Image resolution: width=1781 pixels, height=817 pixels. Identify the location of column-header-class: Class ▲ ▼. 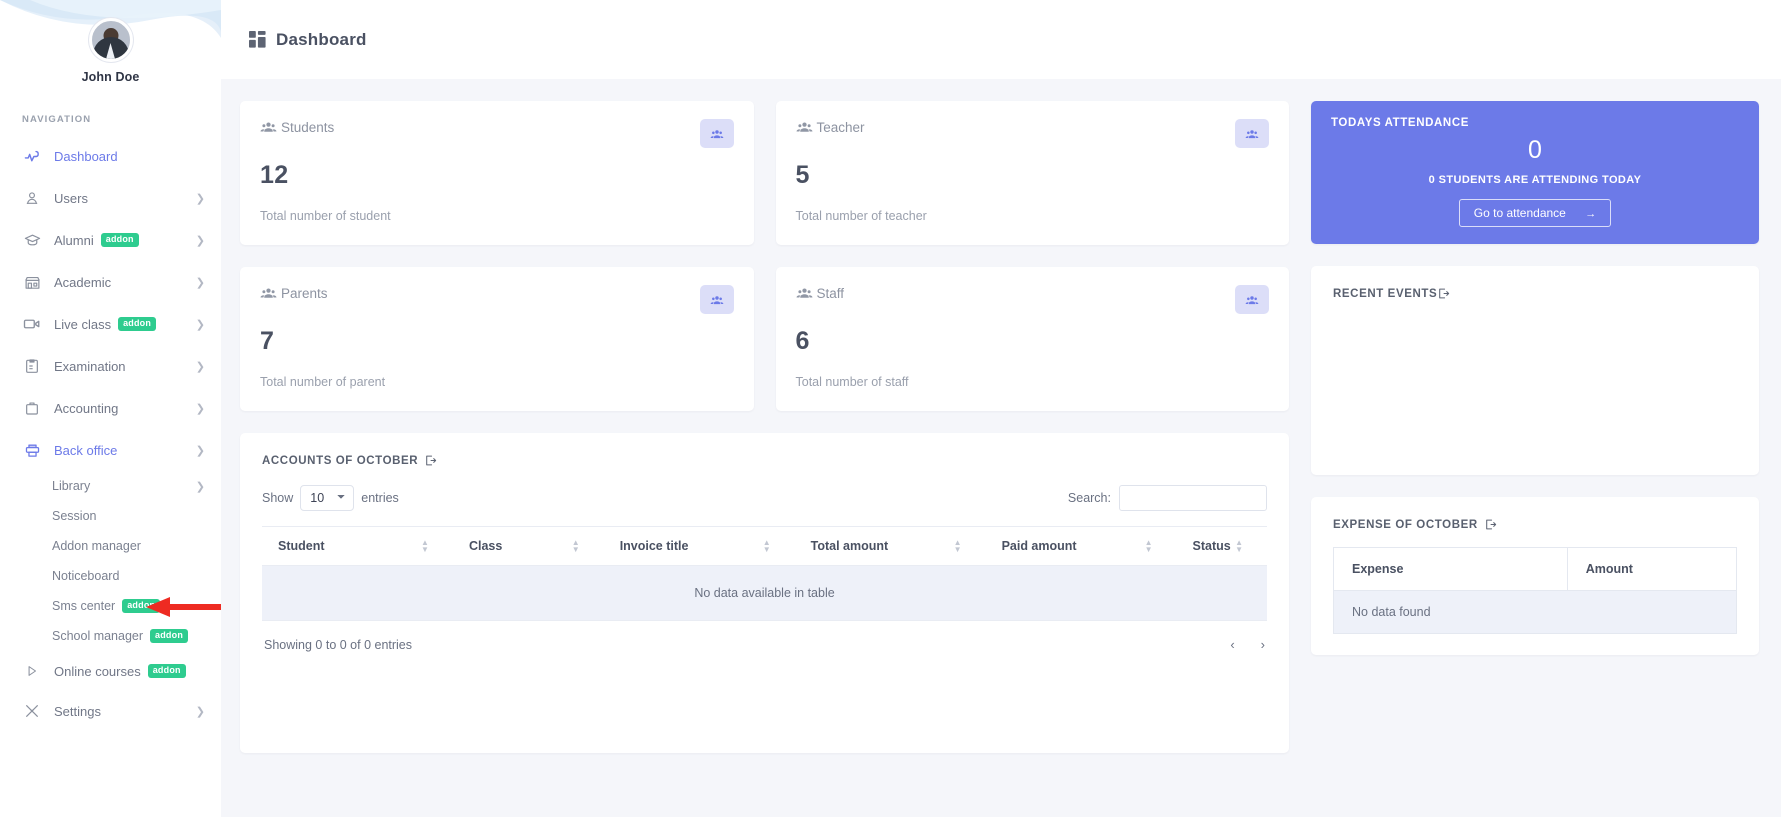
(528, 546).